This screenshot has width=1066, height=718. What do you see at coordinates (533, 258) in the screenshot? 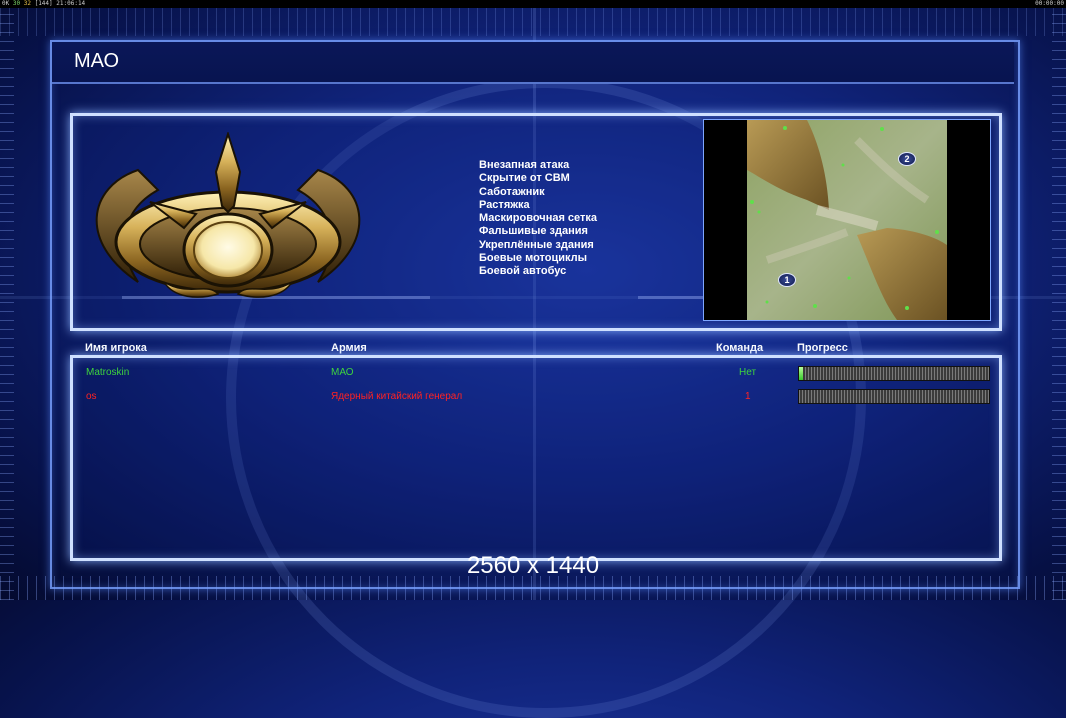
I see `ability-item: Боевые мотоциклы` at bounding box center [533, 258].